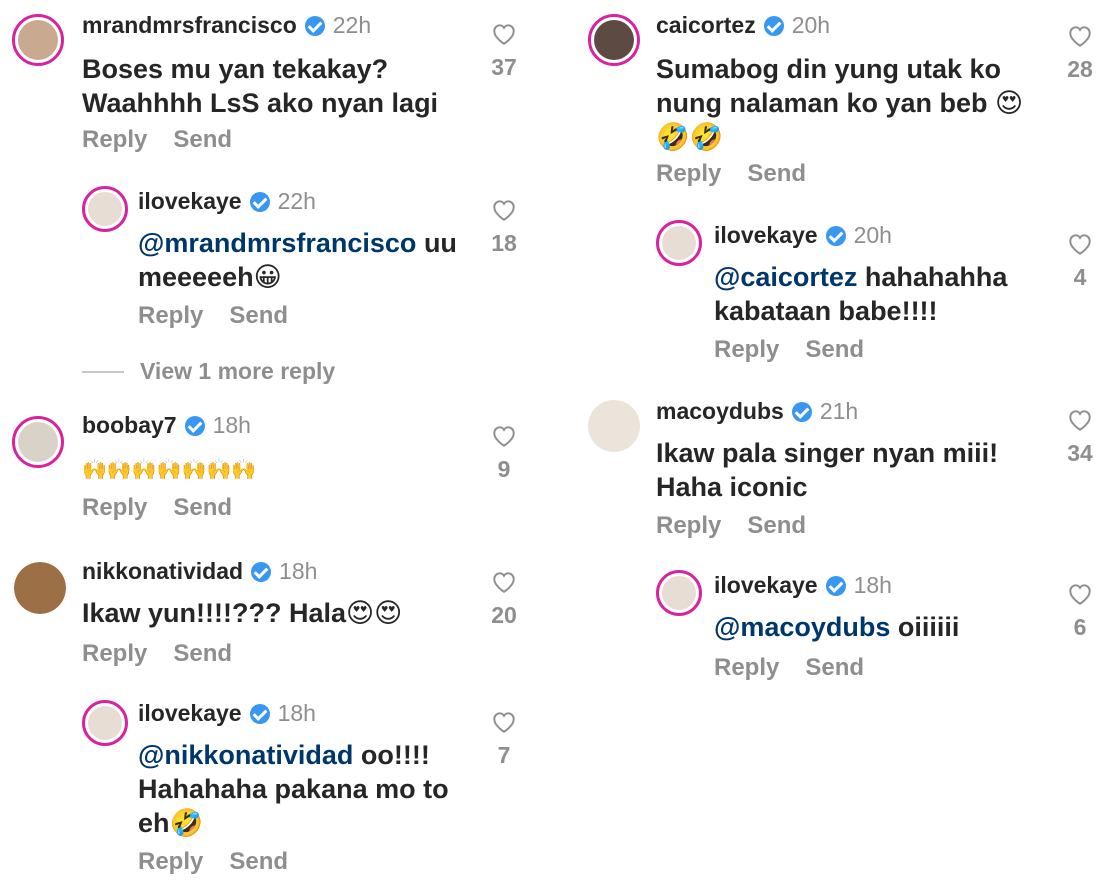 The width and height of the screenshot is (1120, 888). I want to click on username: nikkonatividad, so click(162, 571).